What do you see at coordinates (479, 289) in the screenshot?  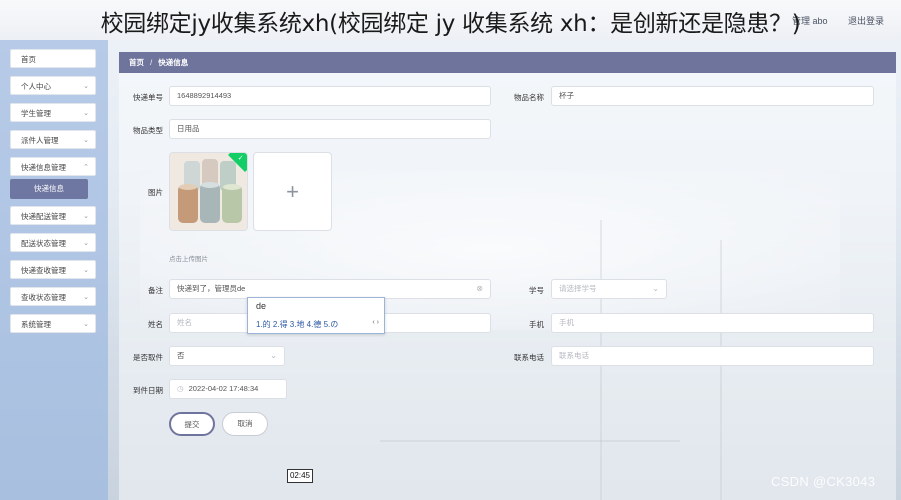 I see `clear-icon: ⊗` at bounding box center [479, 289].